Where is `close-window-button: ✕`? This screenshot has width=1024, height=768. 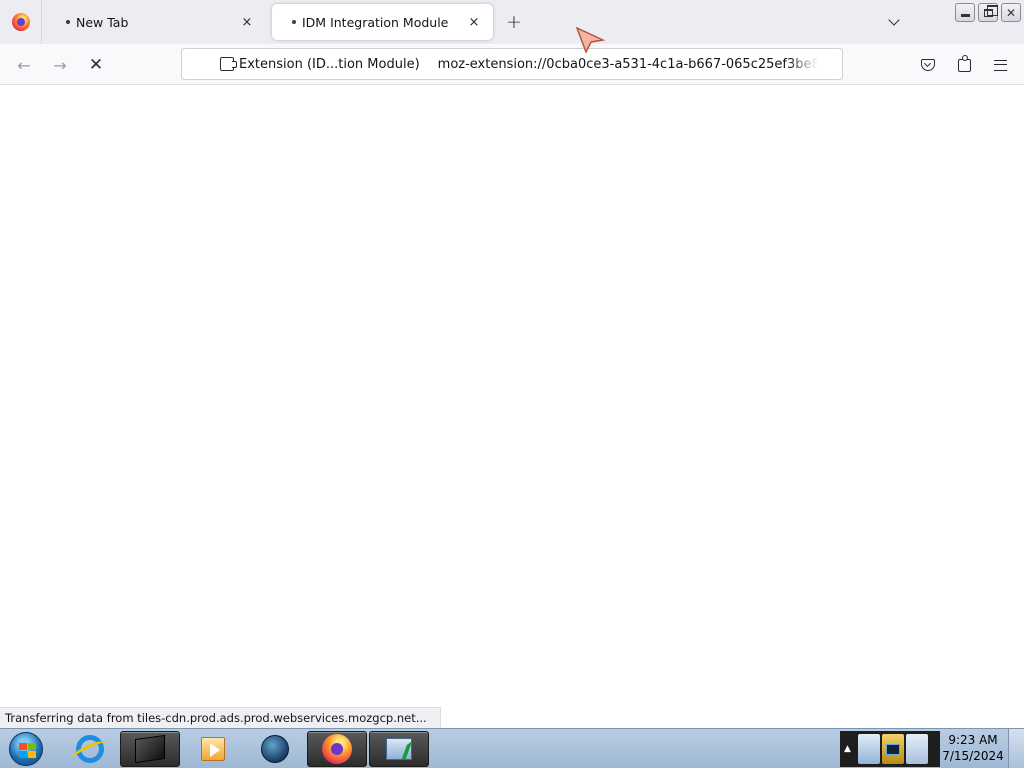
close-window-button: ✕ is located at coordinates (1011, 12).